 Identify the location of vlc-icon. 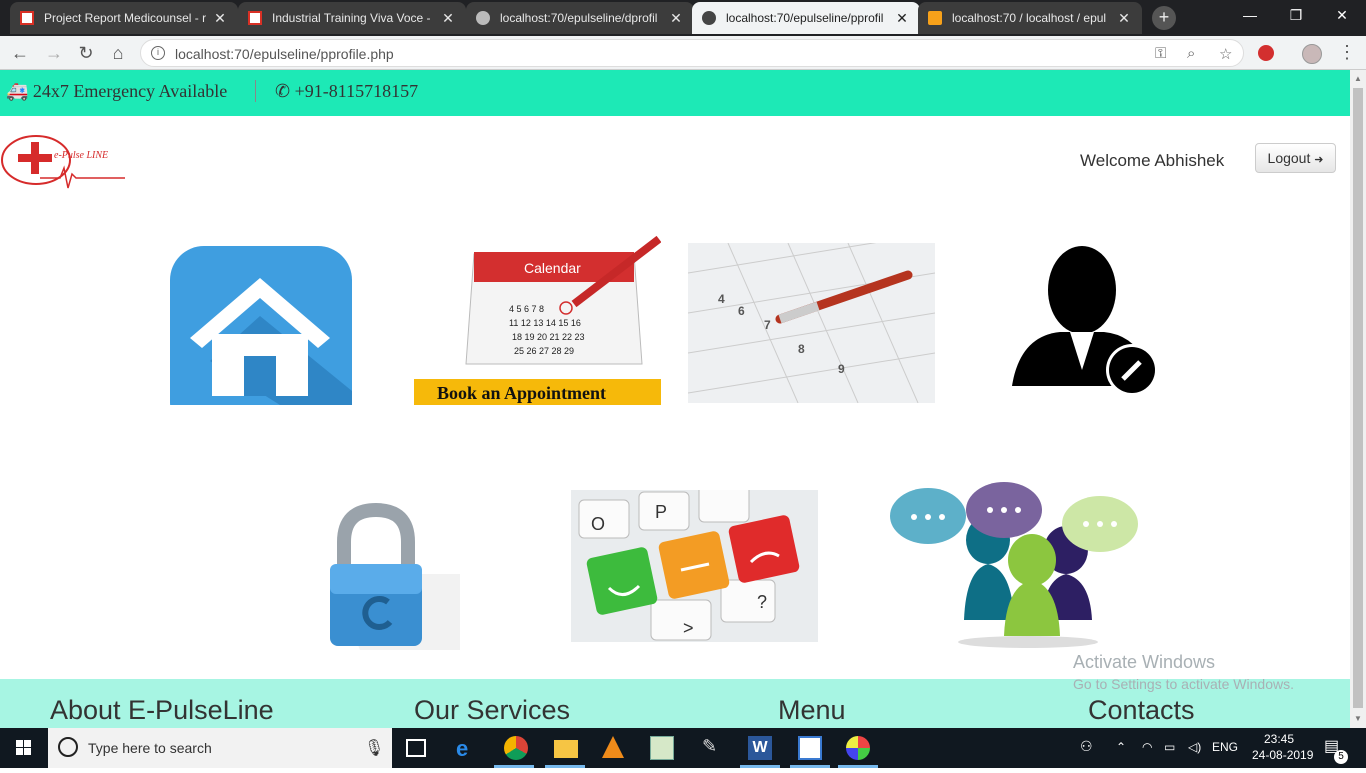
(613, 747).